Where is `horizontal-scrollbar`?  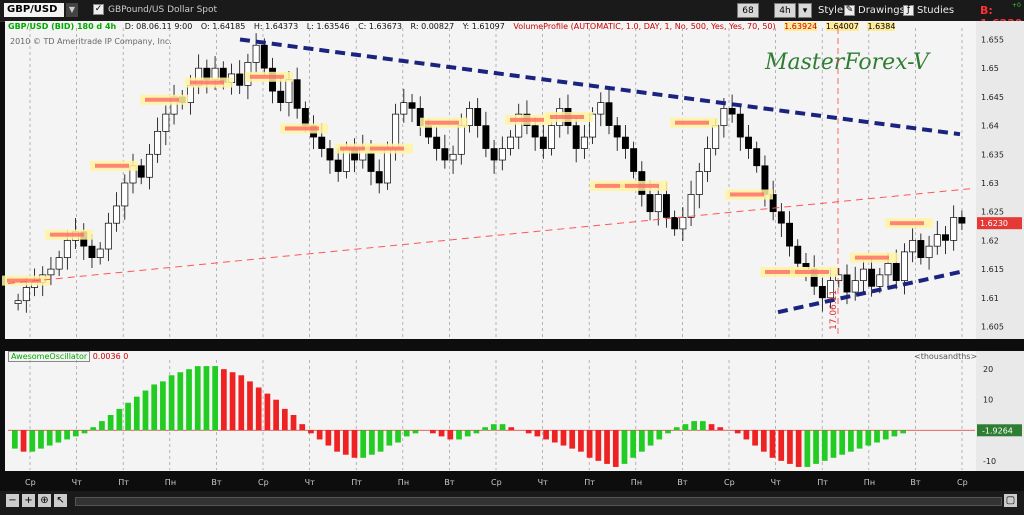
horizontal-scrollbar is located at coordinates (538, 501).